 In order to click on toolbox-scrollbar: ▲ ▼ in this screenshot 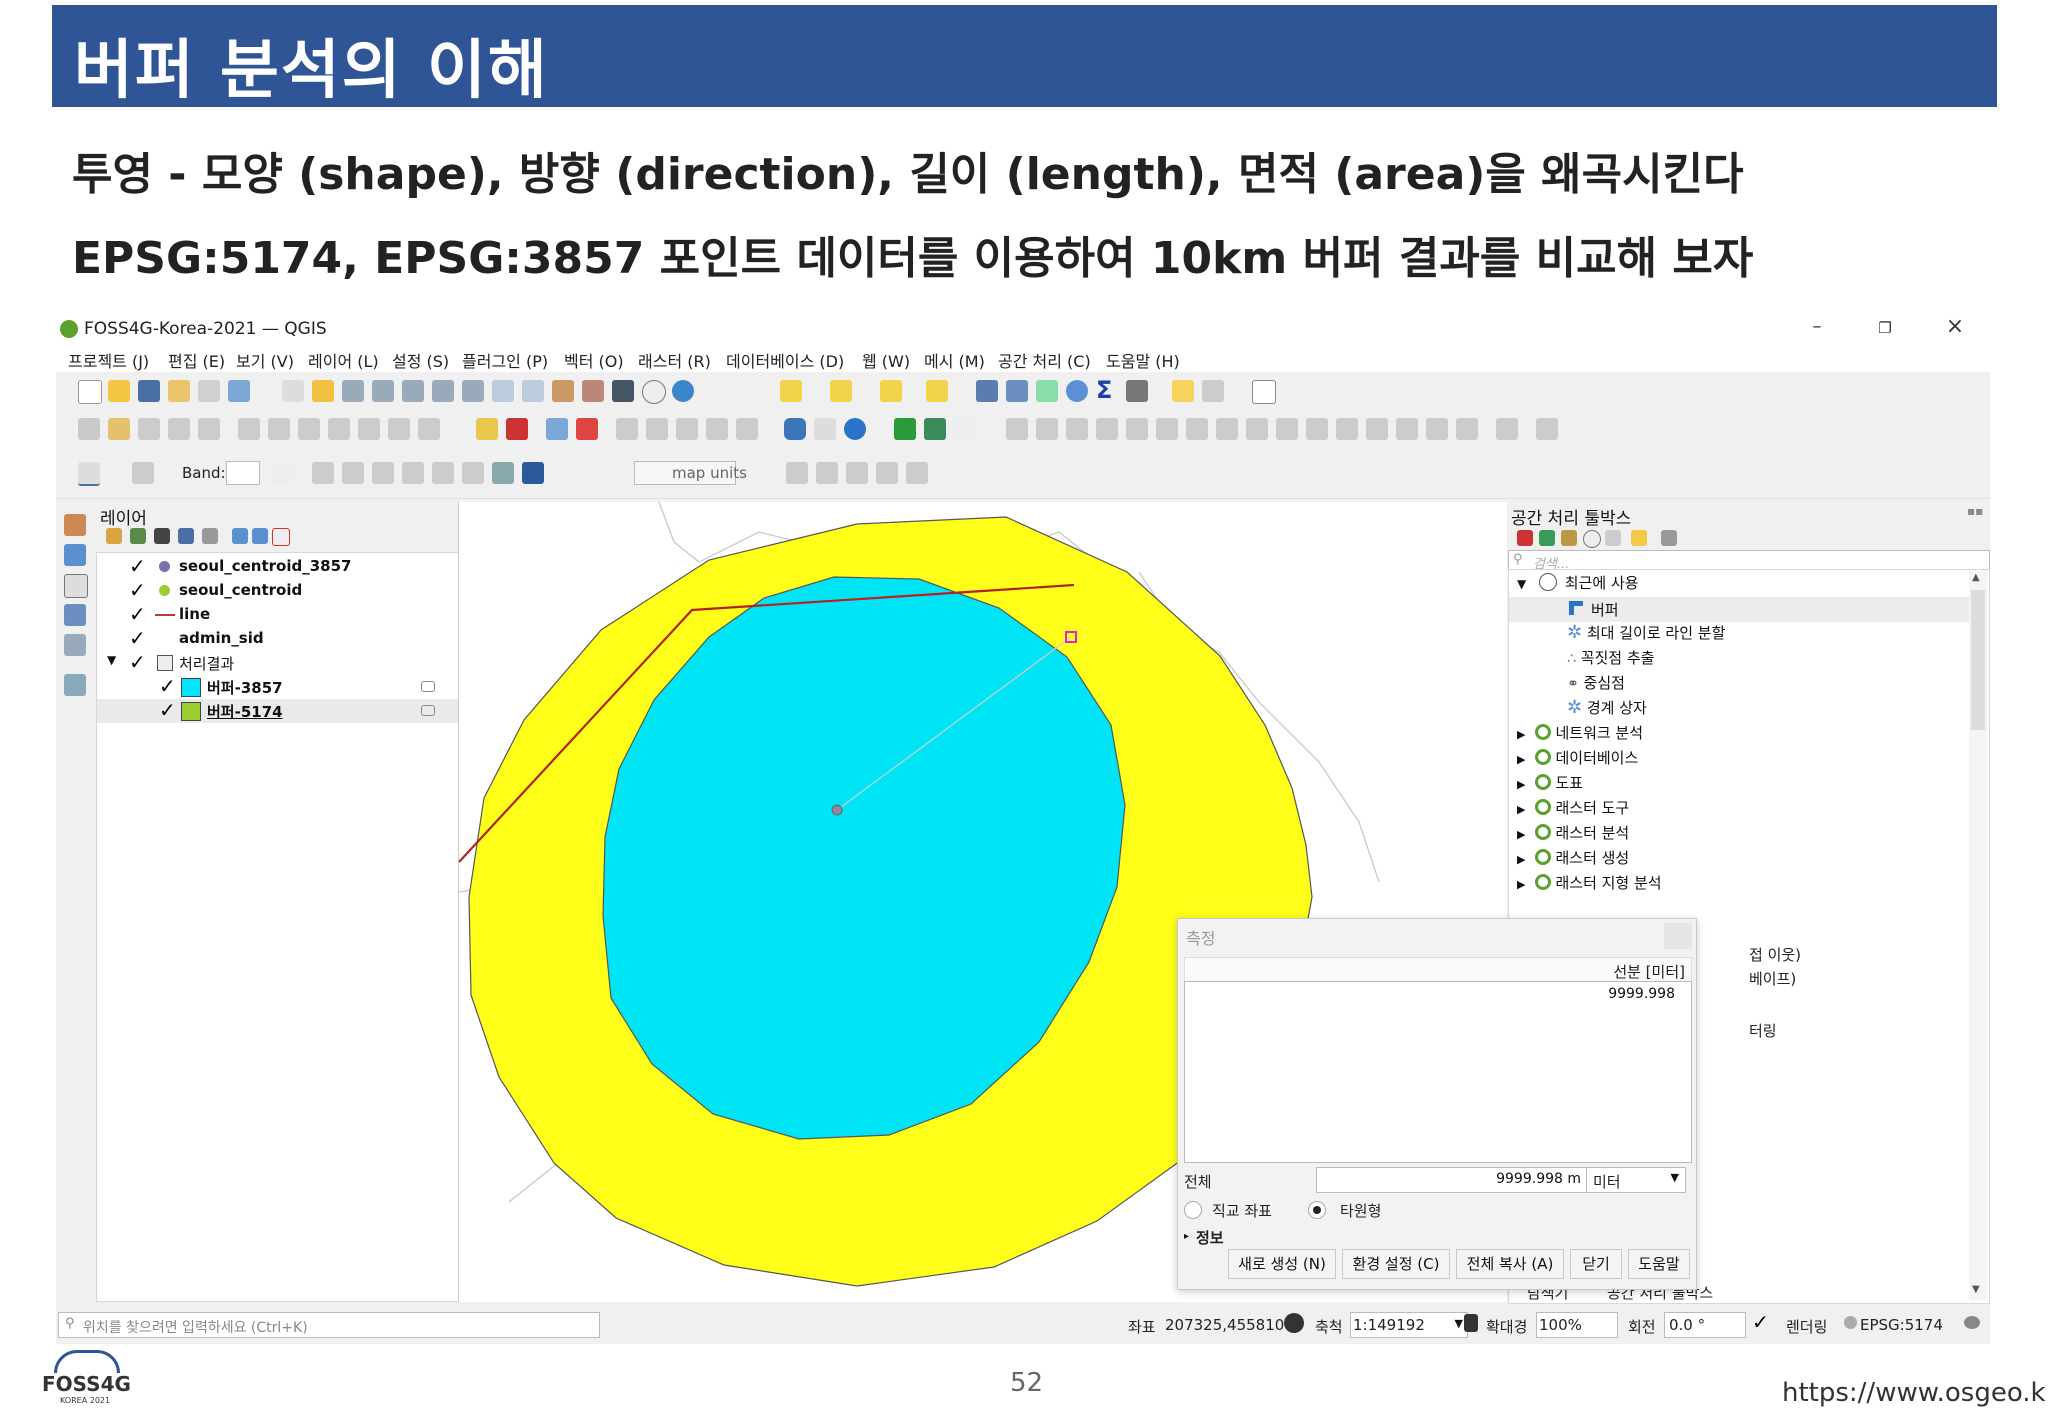, I will do `click(1978, 935)`.